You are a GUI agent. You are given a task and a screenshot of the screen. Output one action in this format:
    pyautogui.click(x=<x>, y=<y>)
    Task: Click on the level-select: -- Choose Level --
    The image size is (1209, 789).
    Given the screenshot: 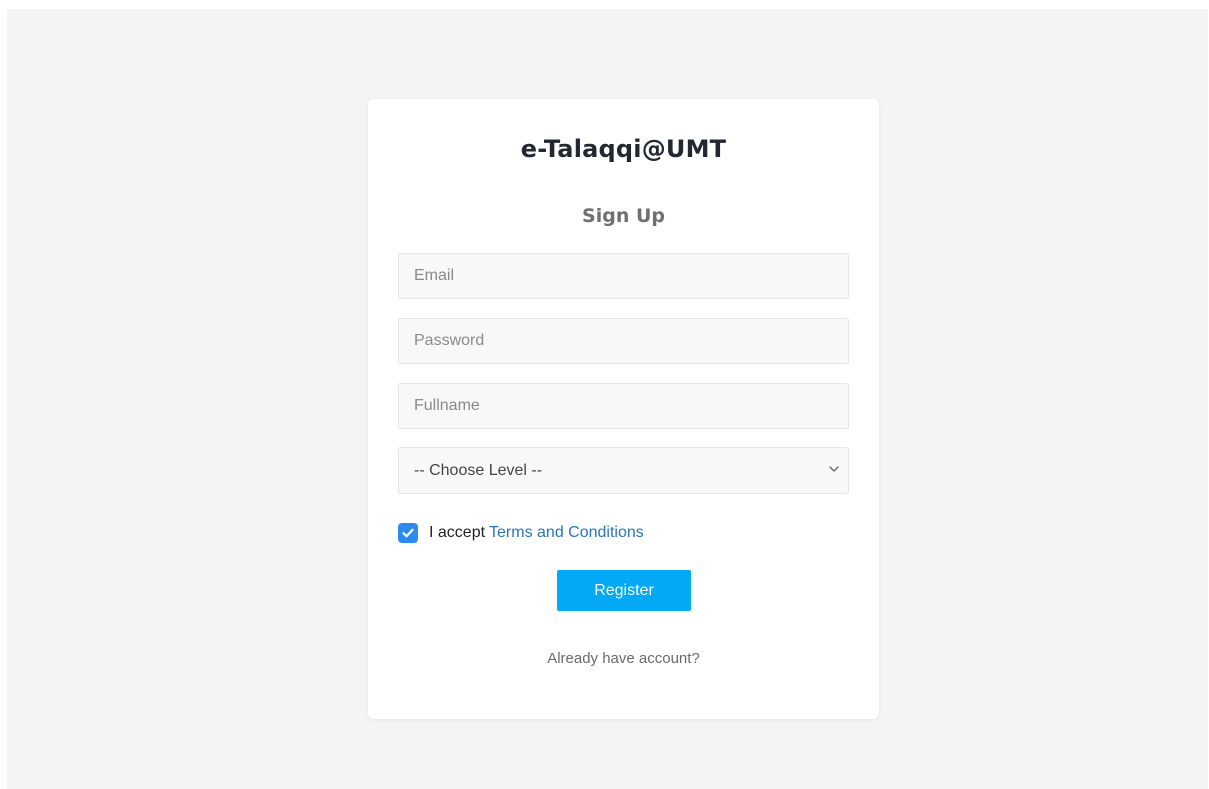 What is the action you would take?
    pyautogui.click(x=623, y=470)
    